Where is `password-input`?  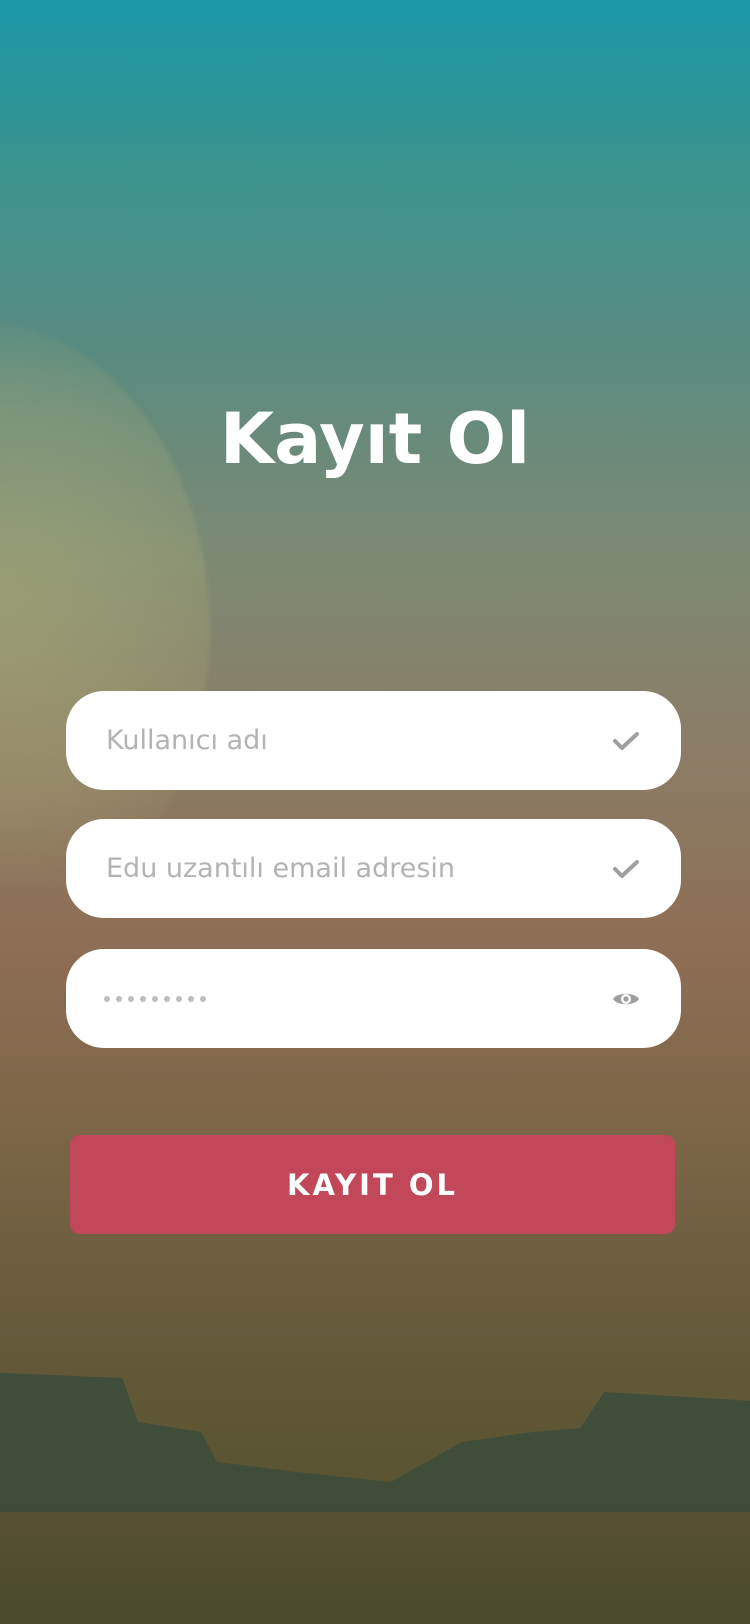
password-input is located at coordinates (155, 998).